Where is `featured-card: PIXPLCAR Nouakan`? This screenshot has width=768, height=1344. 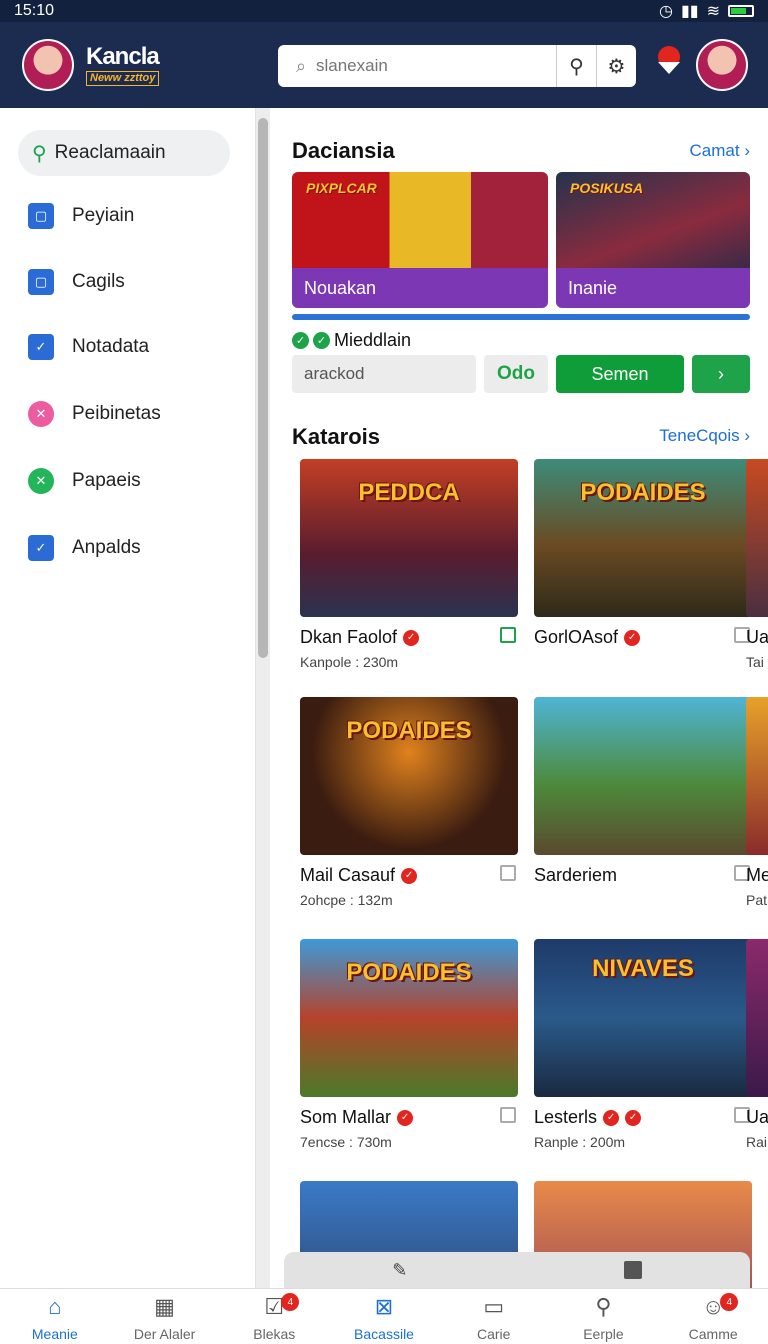
featured-card: PIXPLCAR Nouakan is located at coordinates (420, 240).